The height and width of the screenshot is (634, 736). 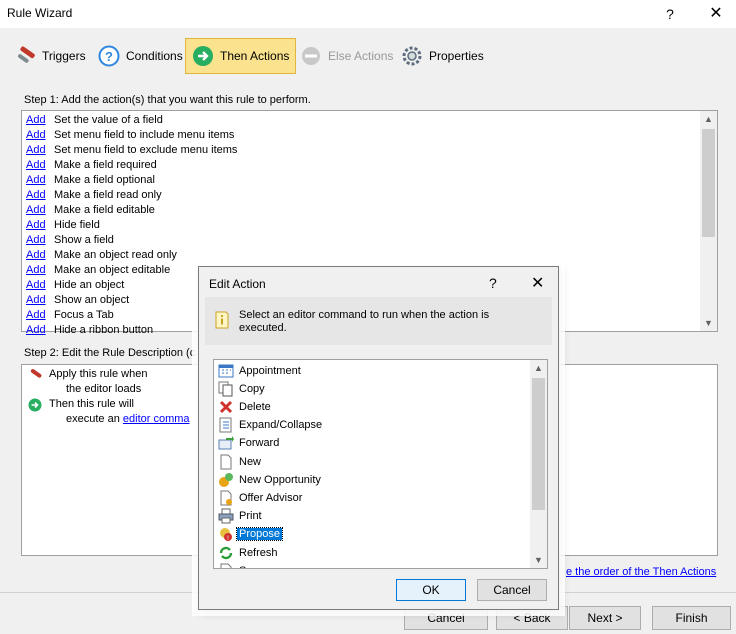 I want to click on command-label: Appointment, so click(x=270, y=370).